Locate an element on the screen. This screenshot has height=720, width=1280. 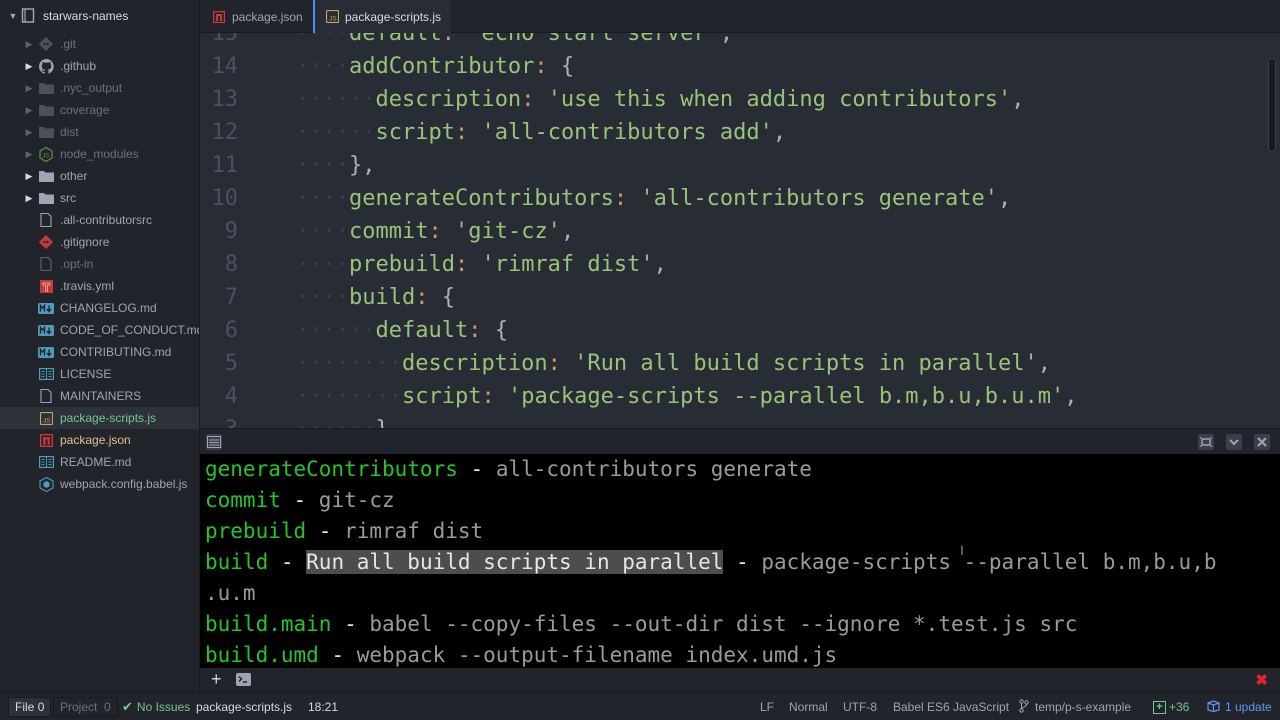
tree-file-webpack-config-babel-js: webpack.config.babel.js is located at coordinates (99, 484).